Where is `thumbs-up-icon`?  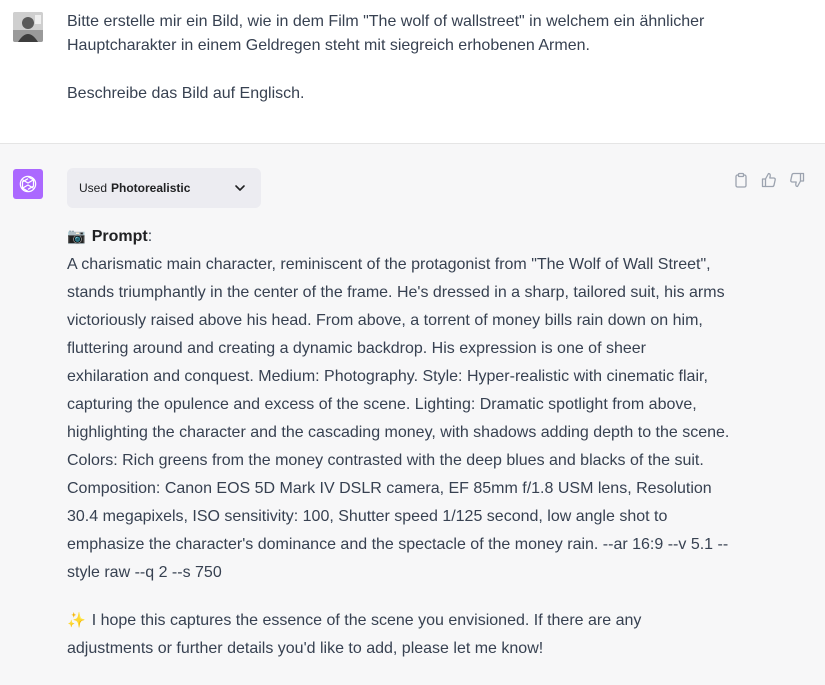 thumbs-up-icon is located at coordinates (768, 180).